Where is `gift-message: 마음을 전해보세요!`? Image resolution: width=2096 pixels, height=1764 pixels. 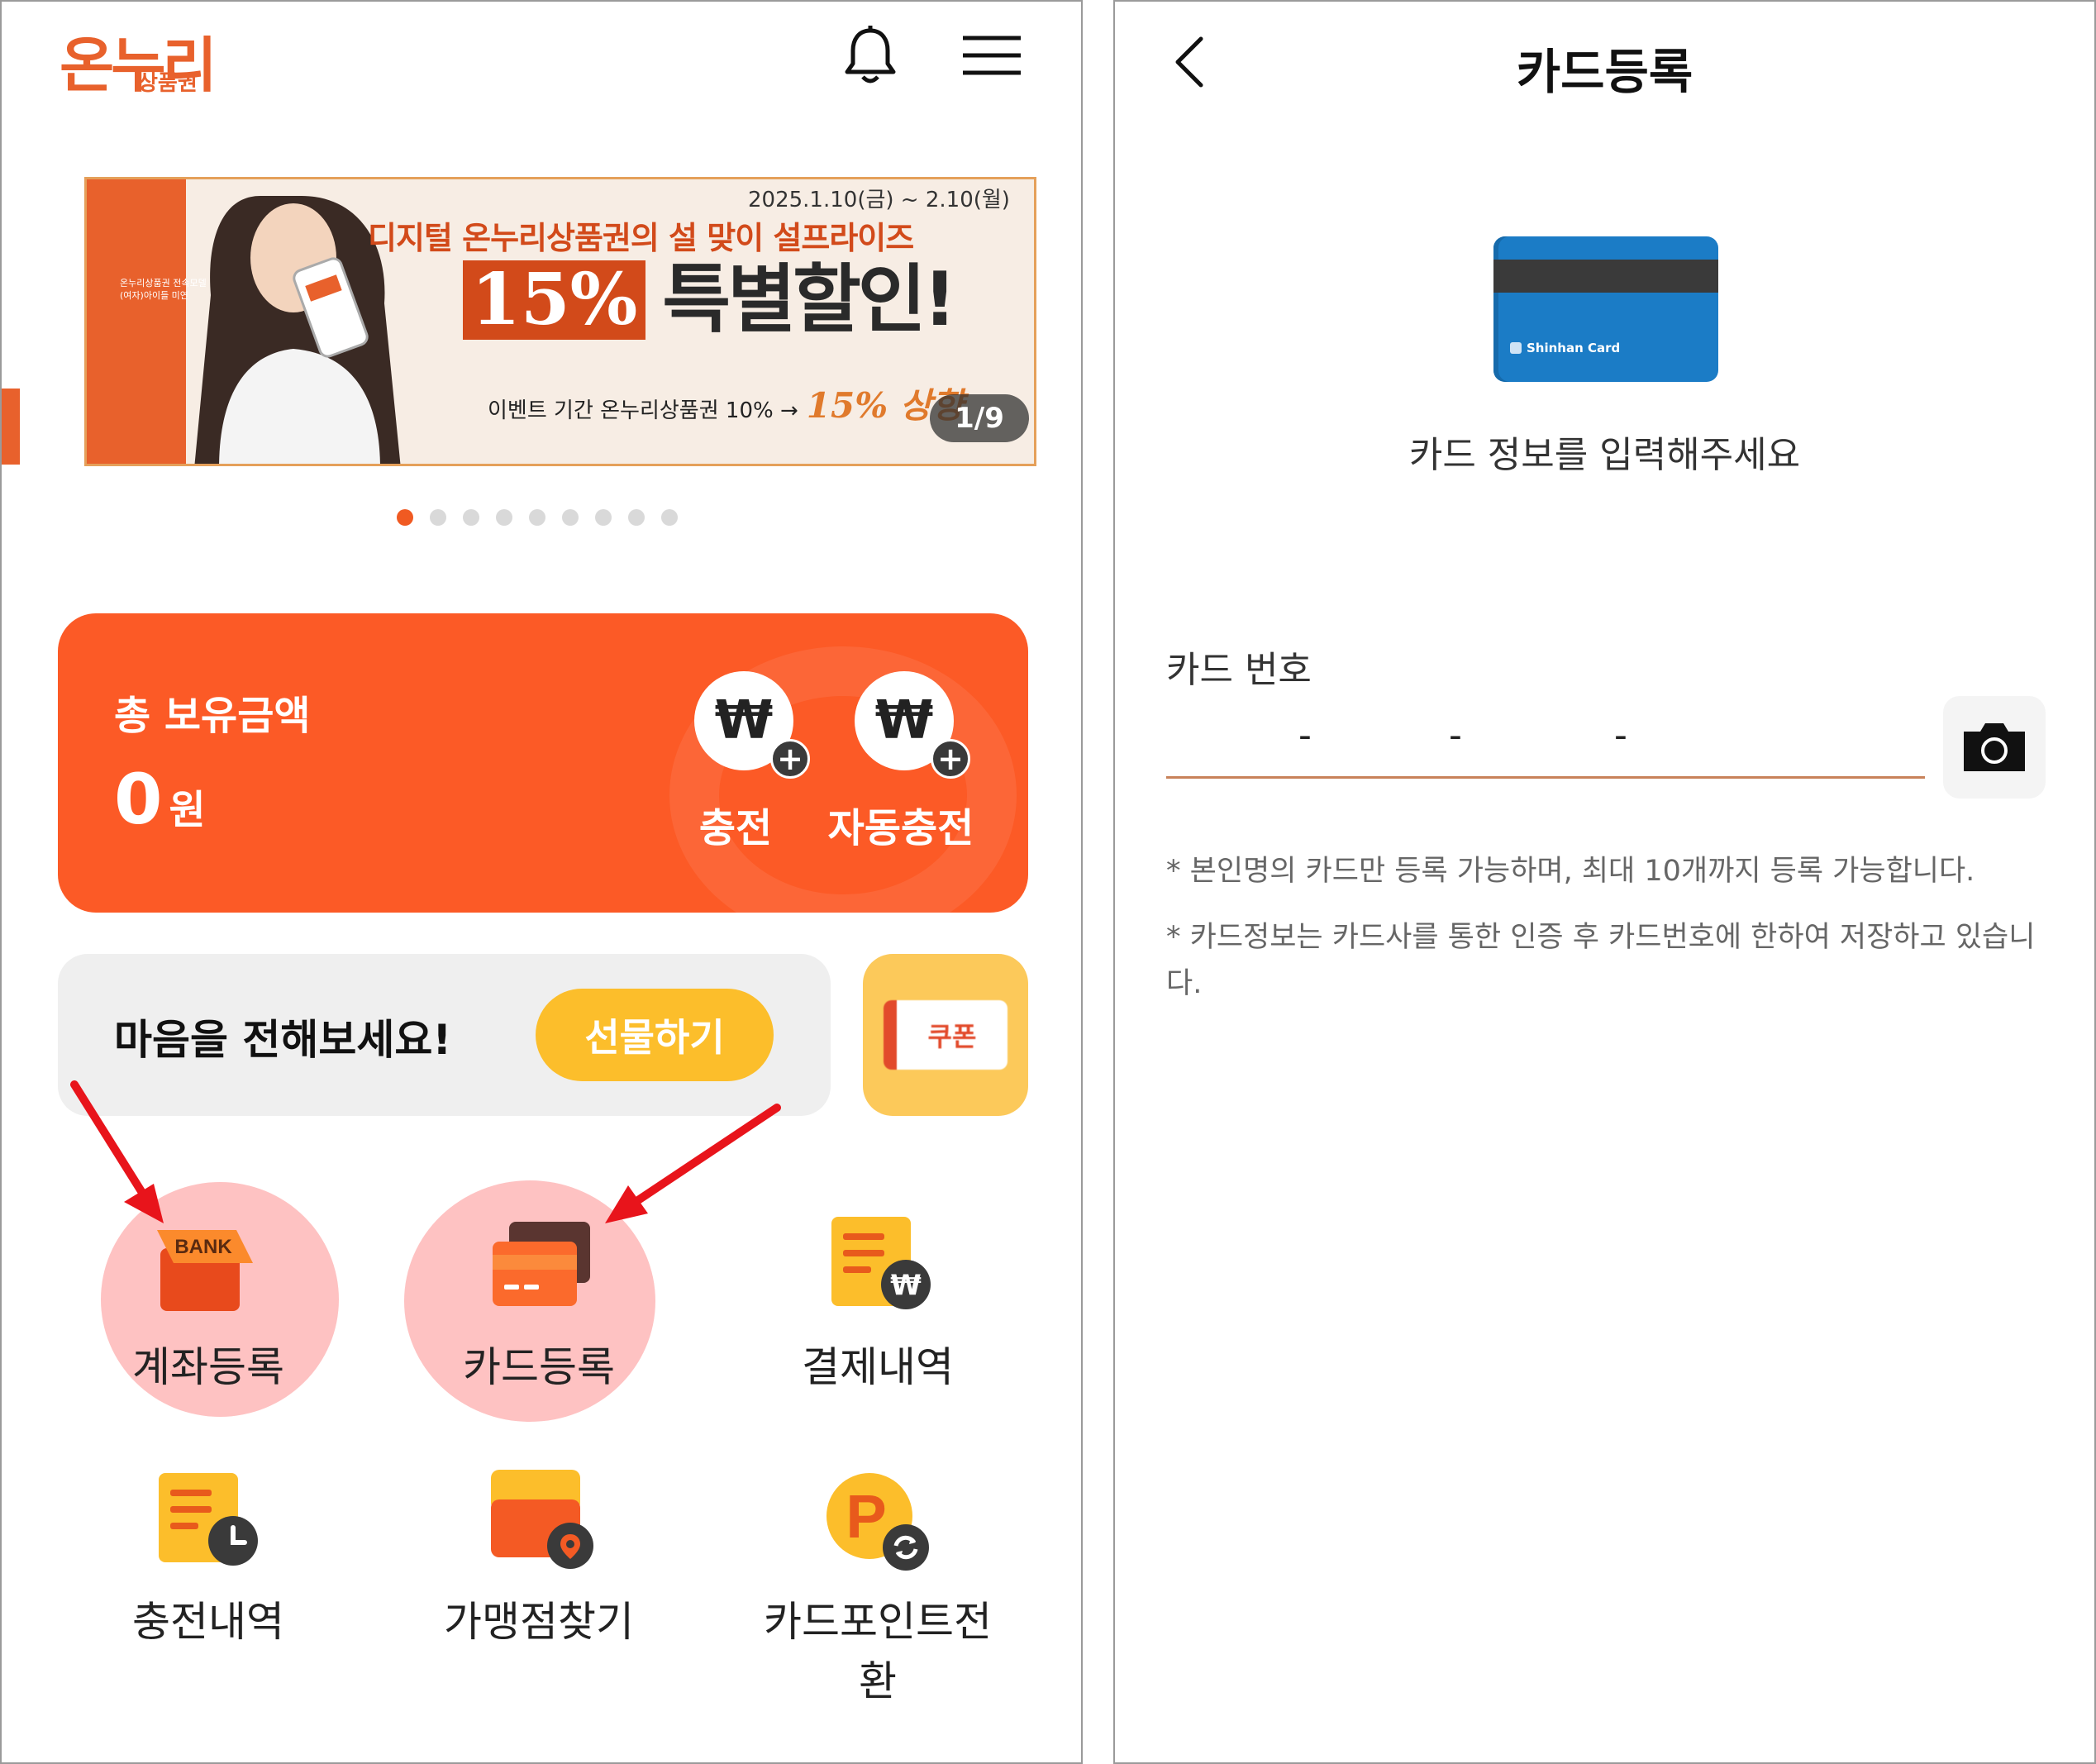
gift-message: 마음을 전해보세요! is located at coordinates (283, 1040).